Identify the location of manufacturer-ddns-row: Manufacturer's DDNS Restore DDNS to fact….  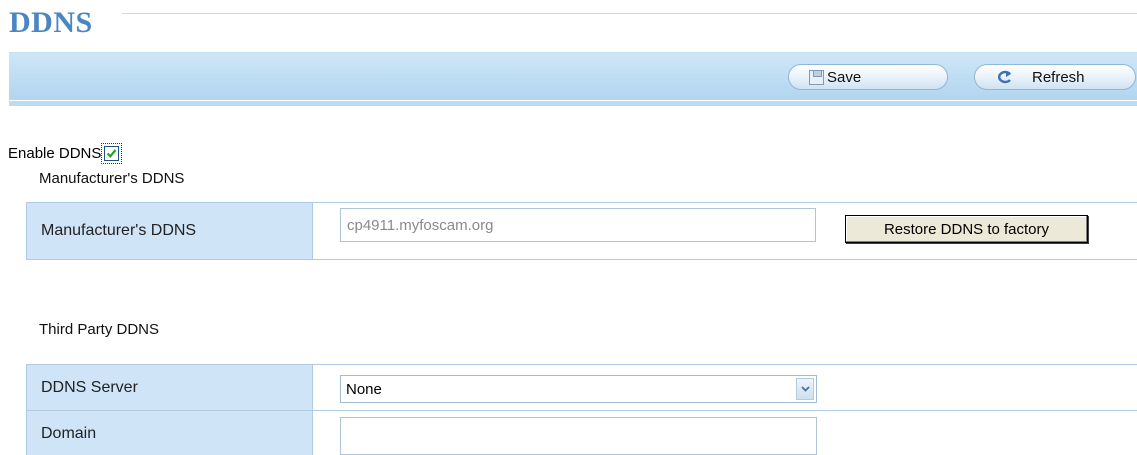
(581, 231).